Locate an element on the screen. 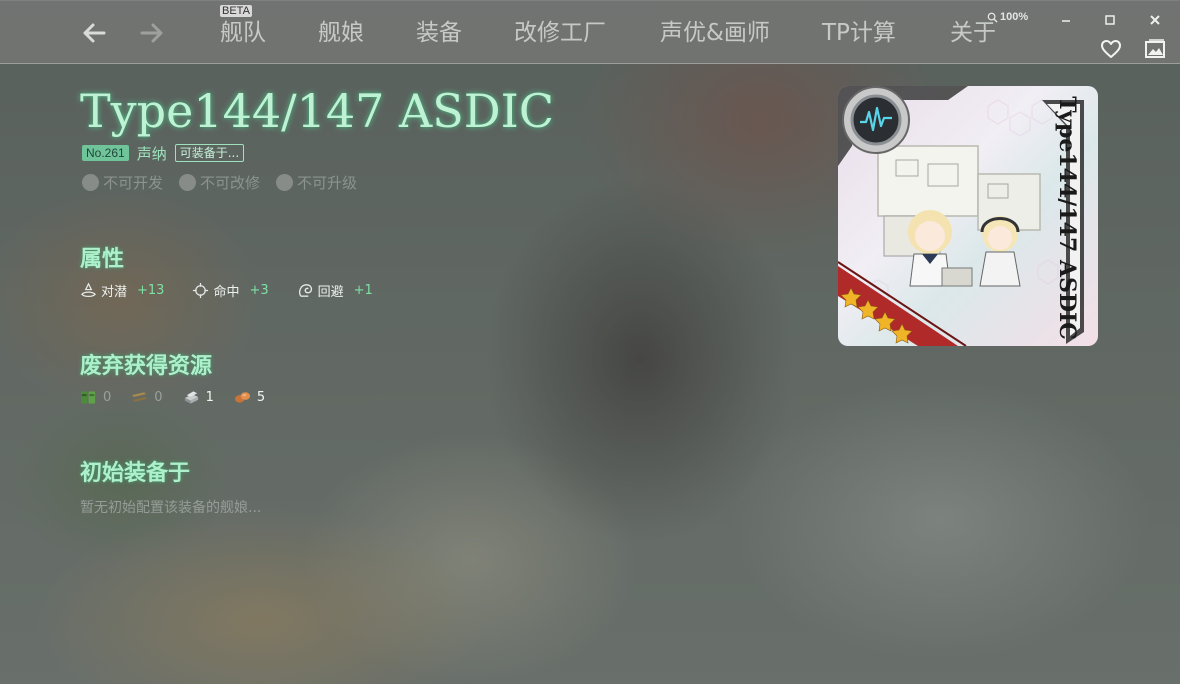  close-icon is located at coordinates (1155, 20).